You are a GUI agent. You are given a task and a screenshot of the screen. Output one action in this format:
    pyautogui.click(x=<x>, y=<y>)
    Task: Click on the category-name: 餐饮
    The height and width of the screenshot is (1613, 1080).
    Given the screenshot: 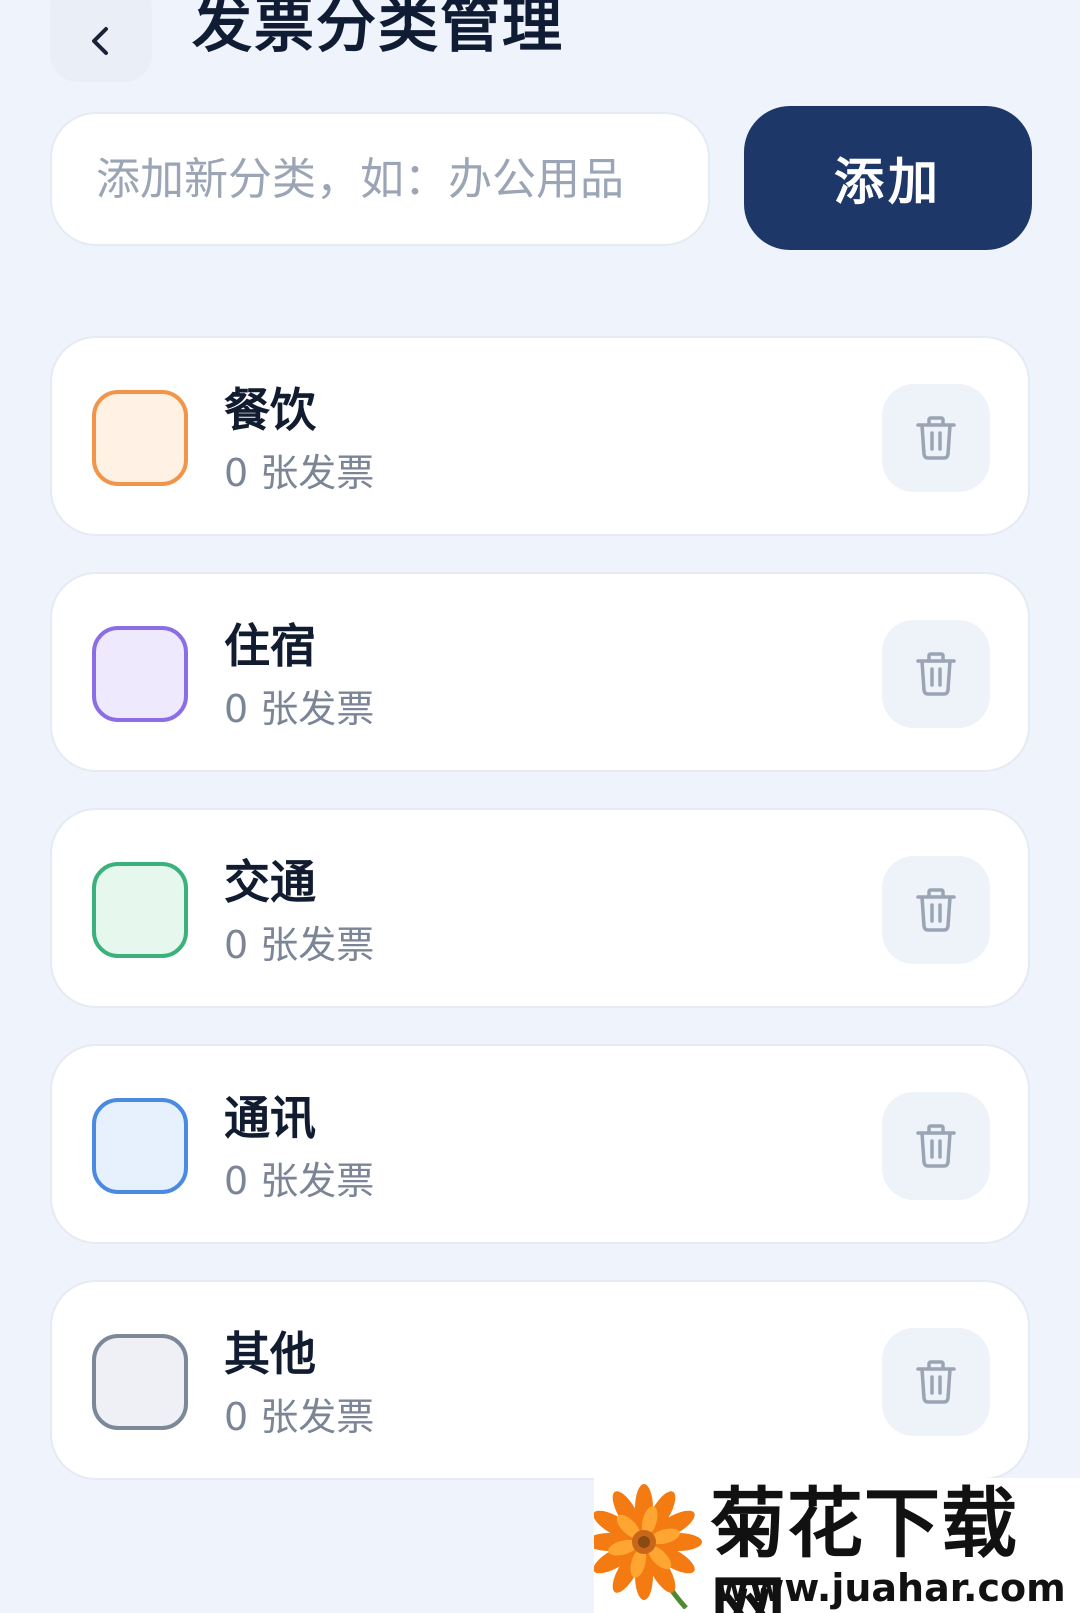 What is the action you would take?
    pyautogui.click(x=270, y=410)
    